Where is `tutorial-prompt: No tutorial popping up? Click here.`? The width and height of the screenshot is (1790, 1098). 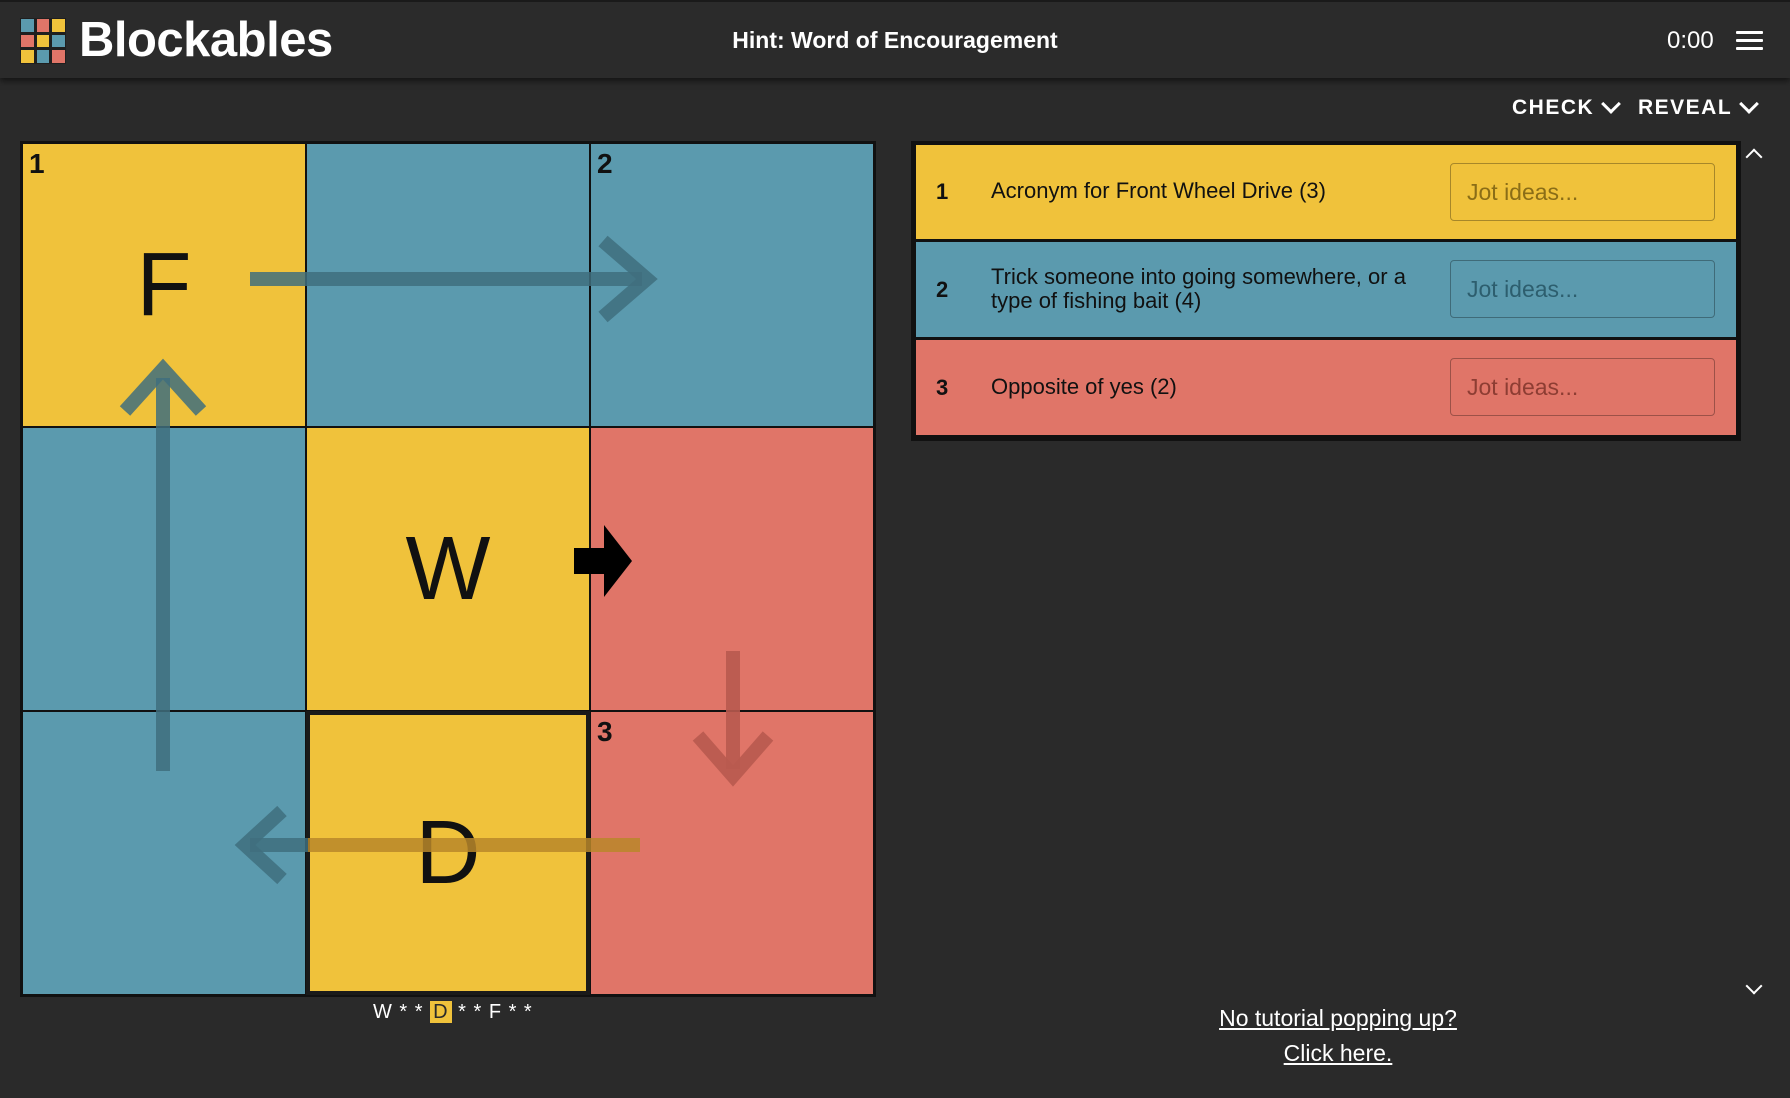 tutorial-prompt: No tutorial popping up? Click here. is located at coordinates (1338, 1036).